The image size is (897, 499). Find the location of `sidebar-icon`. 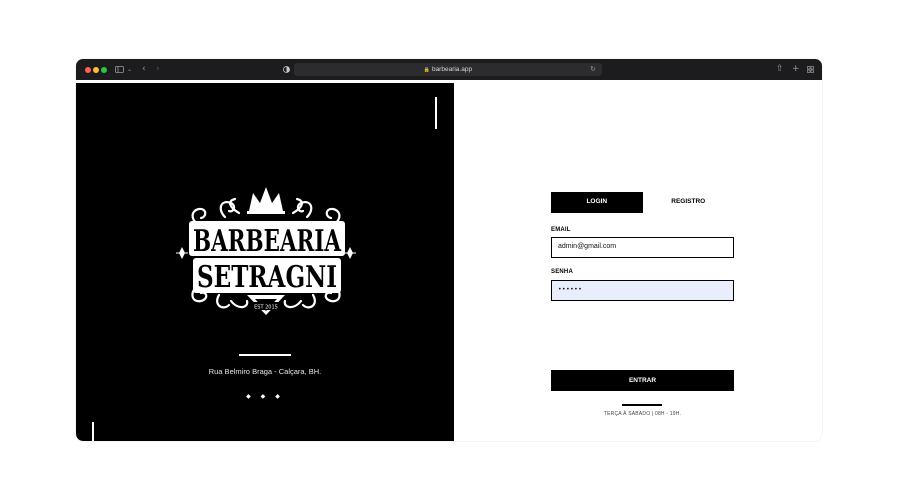

sidebar-icon is located at coordinates (119, 70).